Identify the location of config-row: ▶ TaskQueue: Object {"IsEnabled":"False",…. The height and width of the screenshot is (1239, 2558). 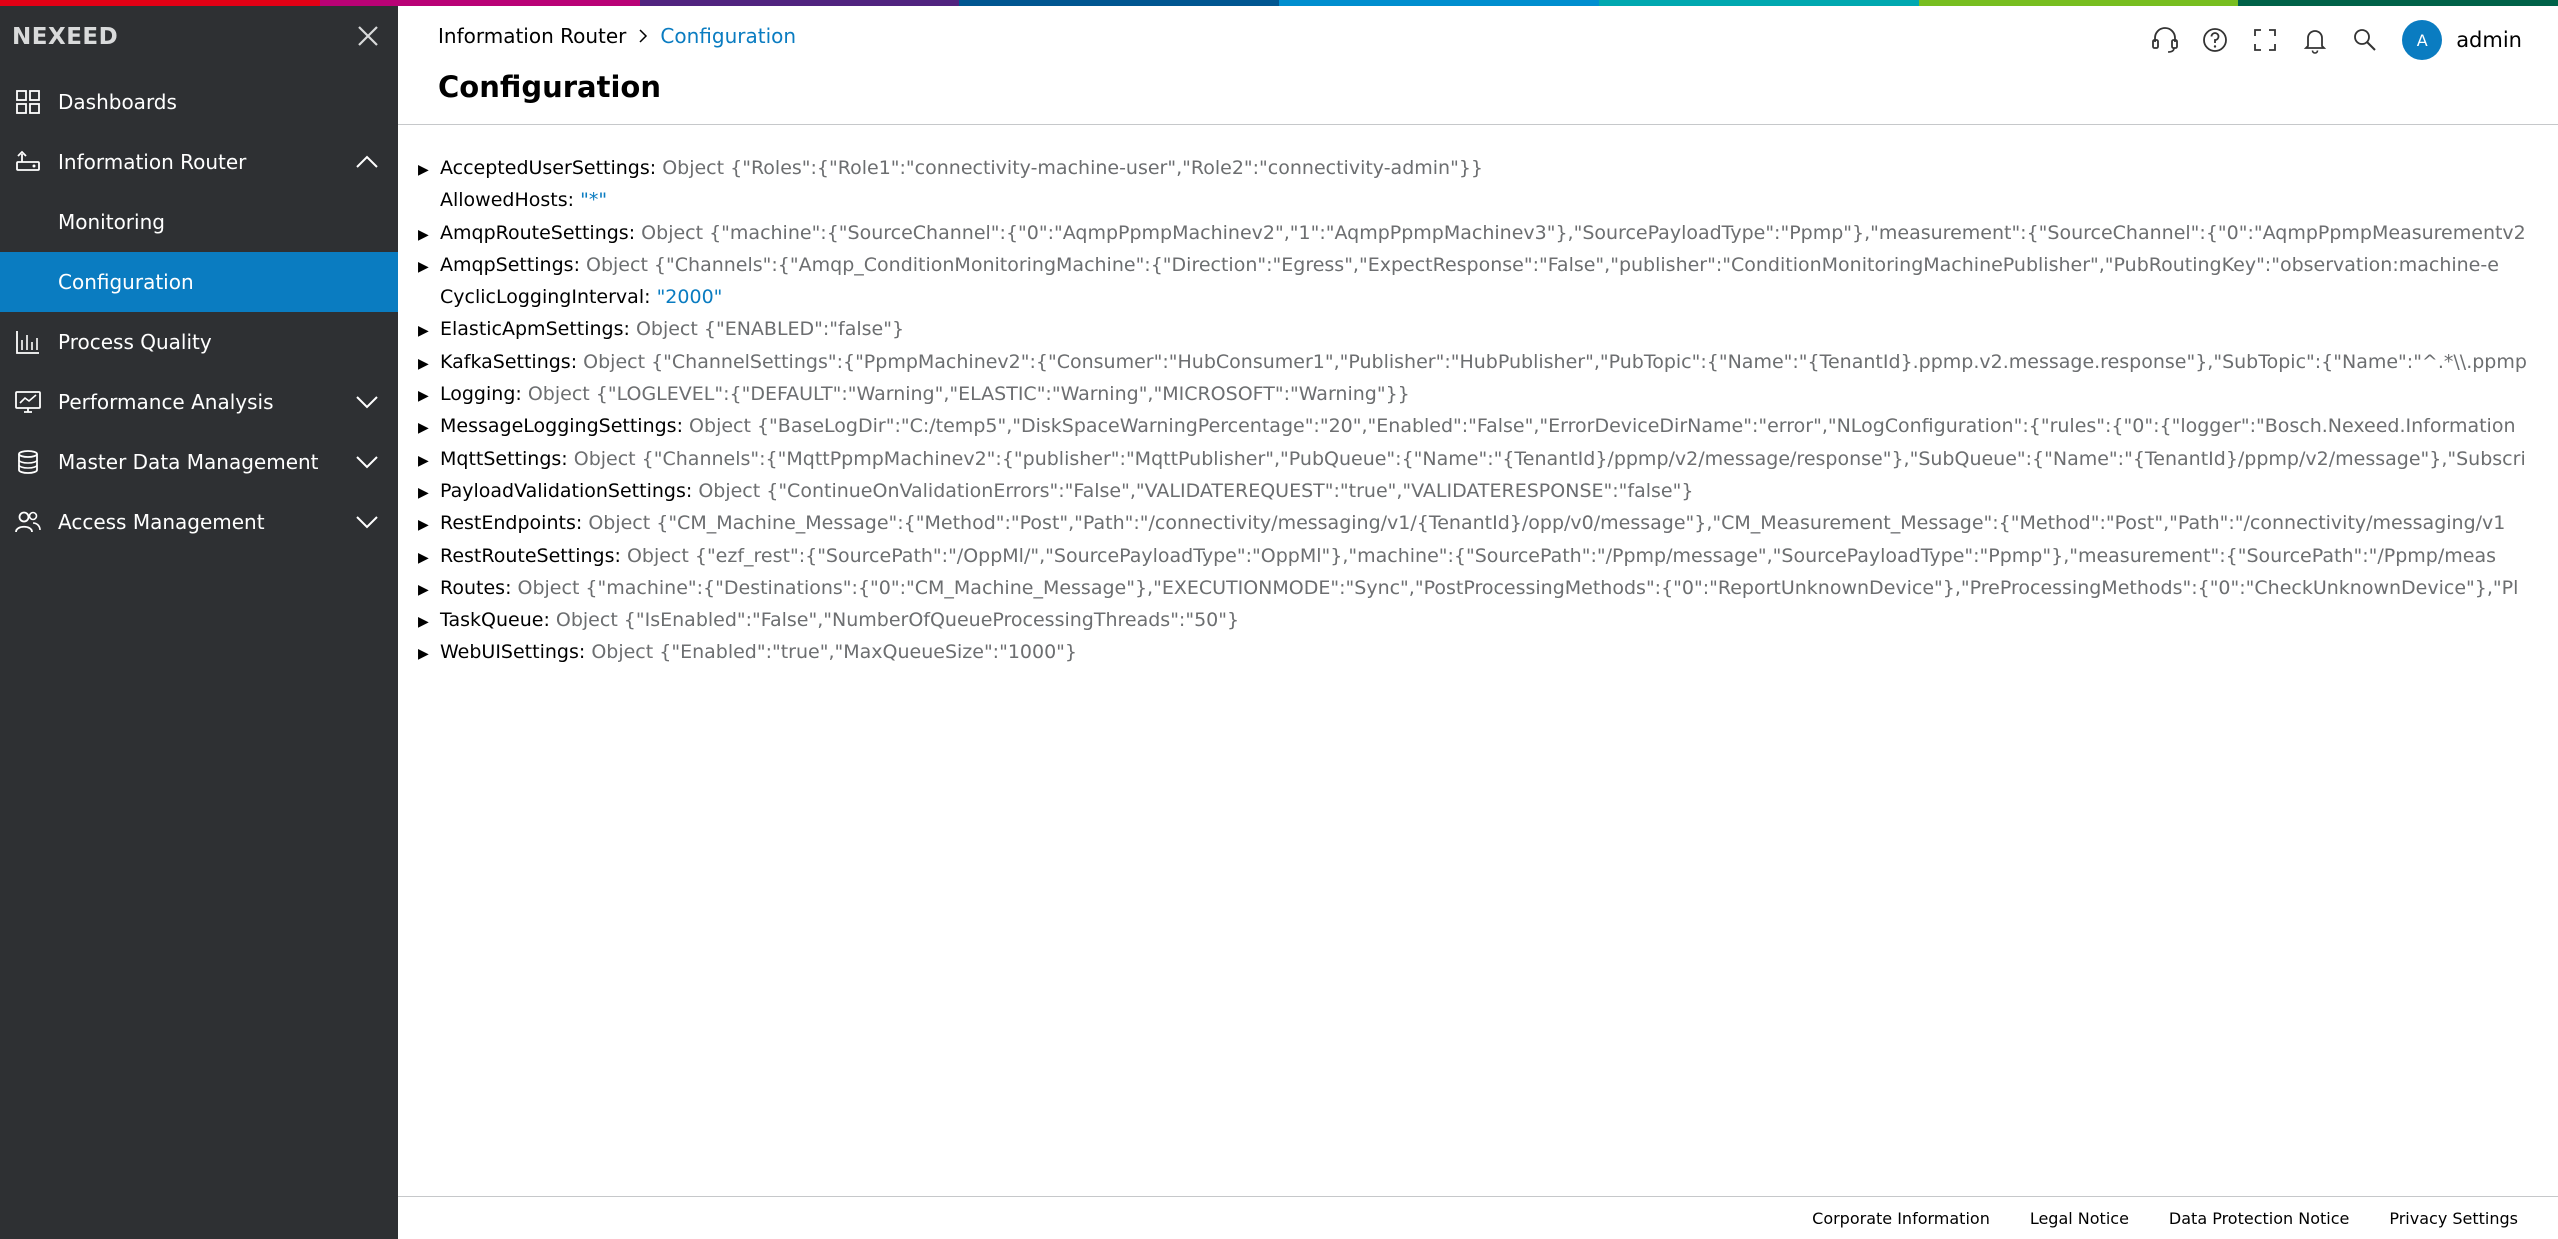
(1476, 620).